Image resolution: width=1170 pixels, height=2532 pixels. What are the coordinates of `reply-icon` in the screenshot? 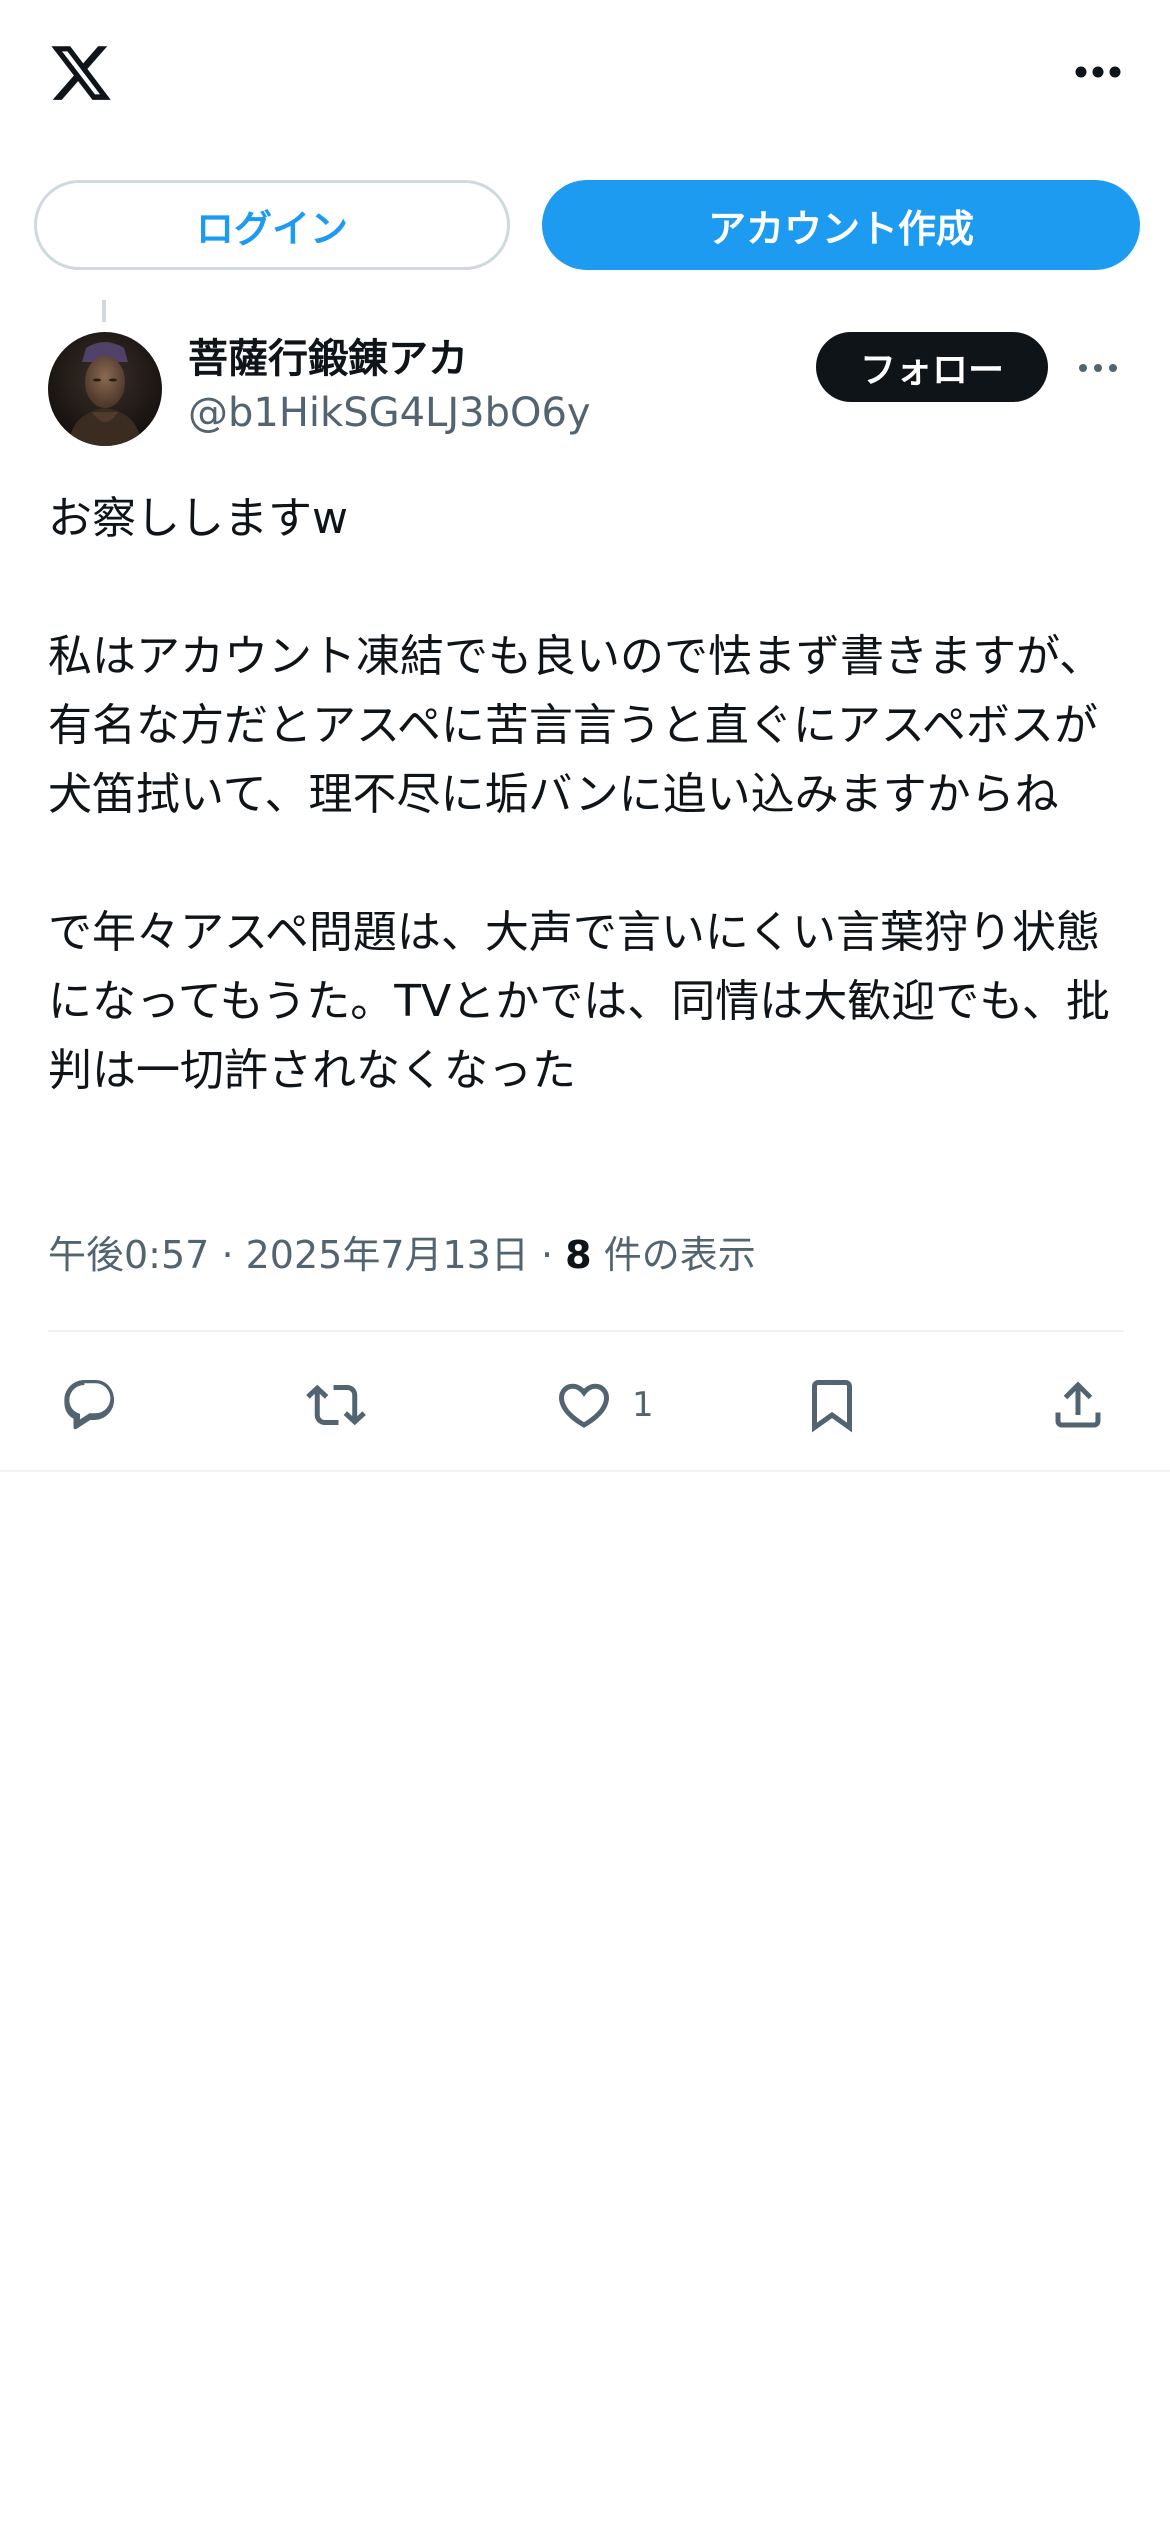 It's located at (89, 1405).